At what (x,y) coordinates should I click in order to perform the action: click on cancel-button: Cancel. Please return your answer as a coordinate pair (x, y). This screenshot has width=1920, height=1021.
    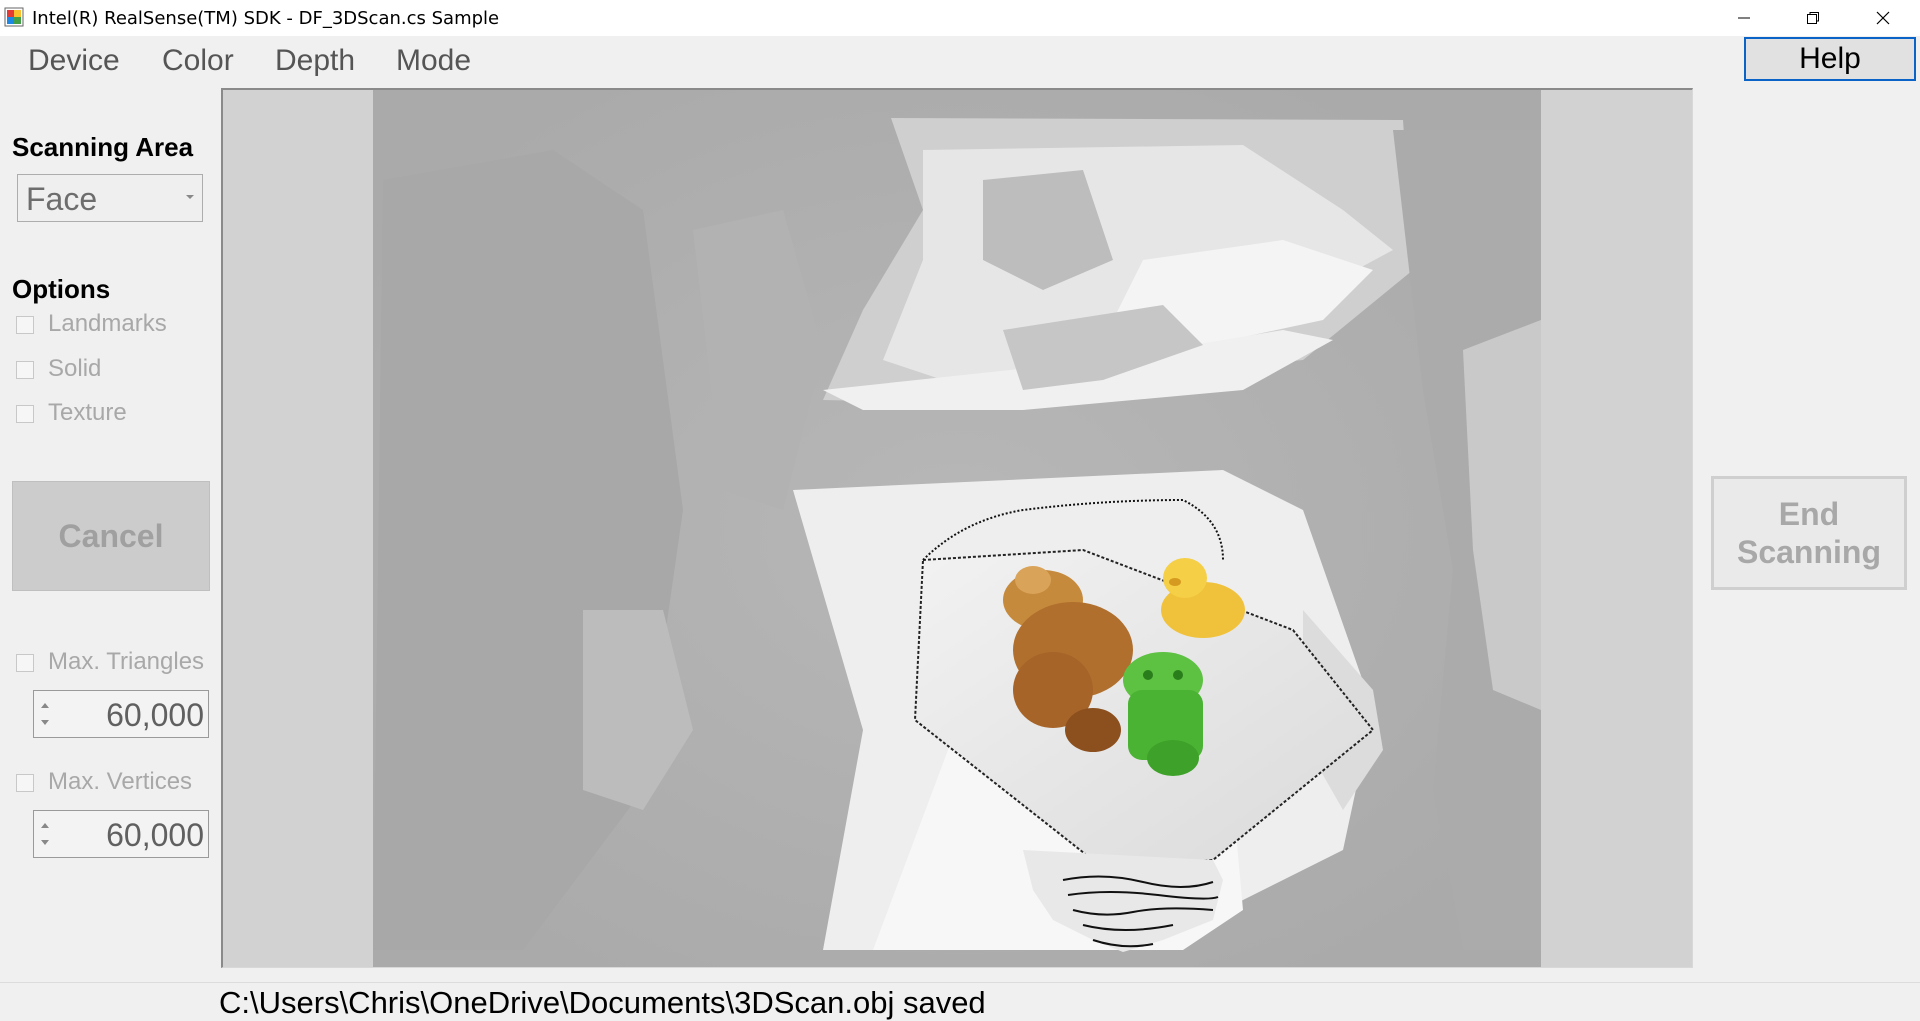
    Looking at the image, I should click on (111, 536).